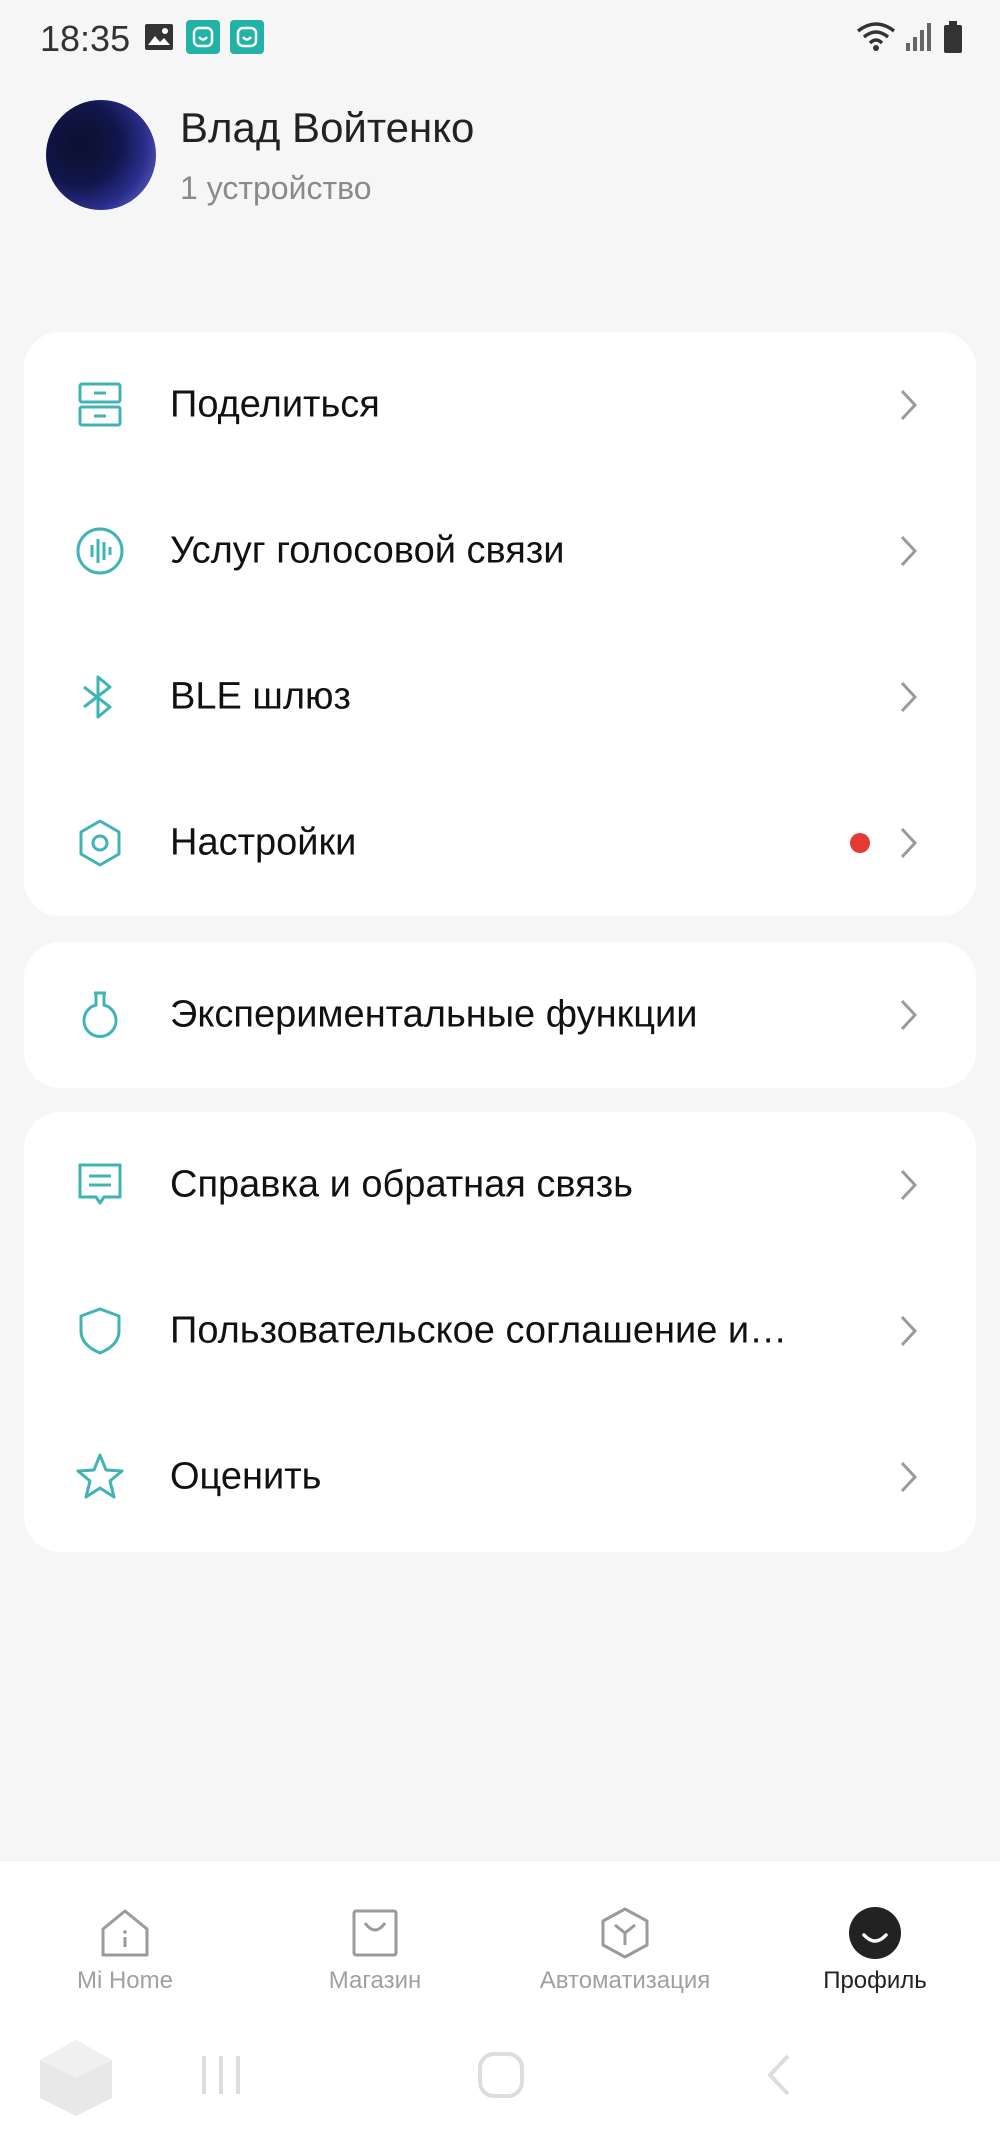 This screenshot has height=2144, width=1000. I want to click on menu-item-experimental: Экспериментальные функции, so click(500, 1015).